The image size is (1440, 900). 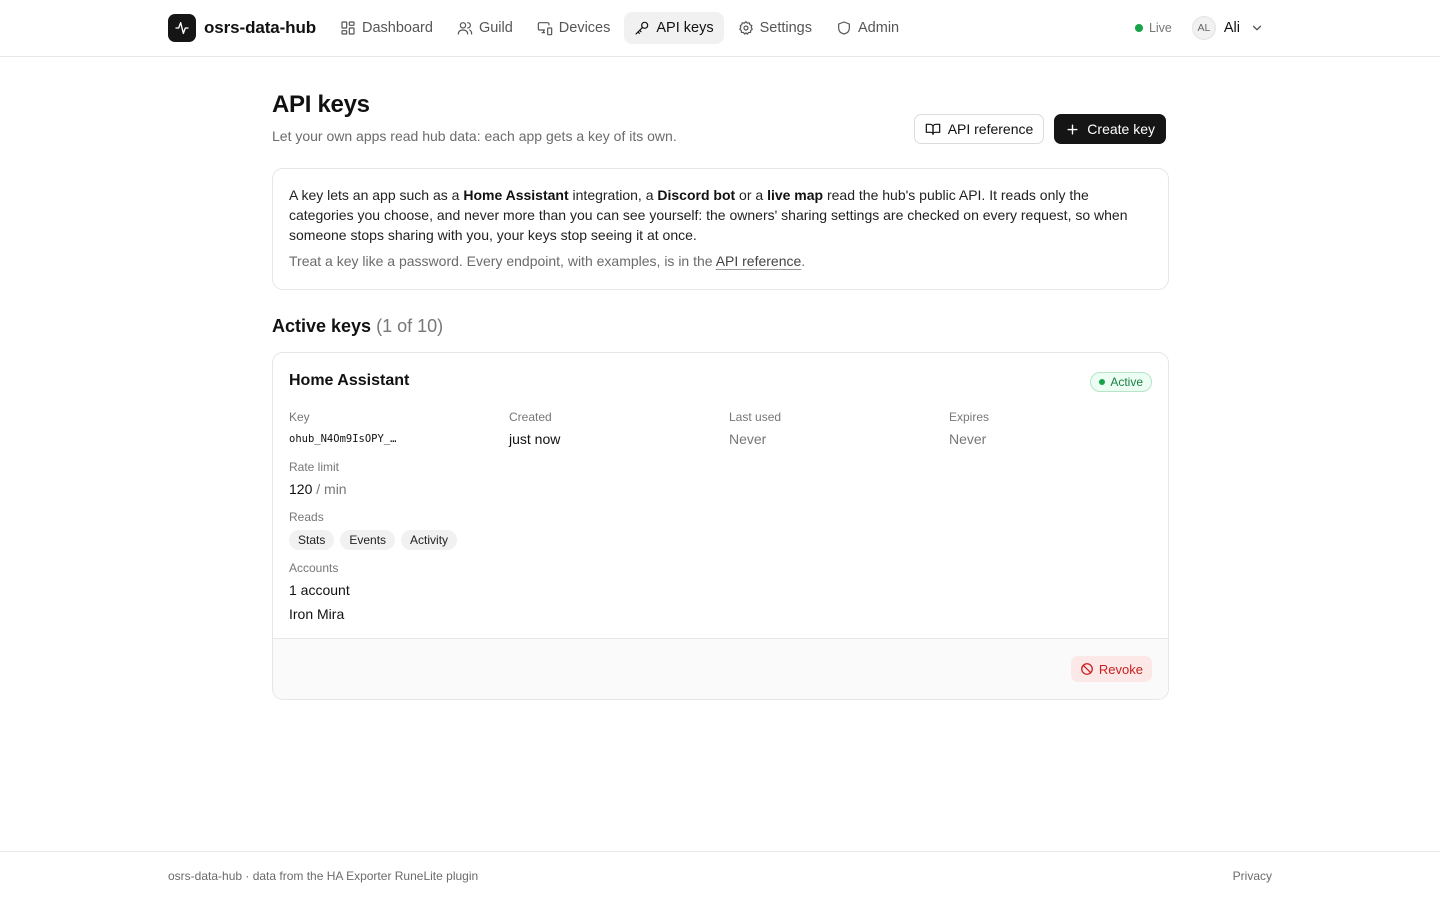 I want to click on brand-home-link: osrs-data-hub, so click(x=242, y=28).